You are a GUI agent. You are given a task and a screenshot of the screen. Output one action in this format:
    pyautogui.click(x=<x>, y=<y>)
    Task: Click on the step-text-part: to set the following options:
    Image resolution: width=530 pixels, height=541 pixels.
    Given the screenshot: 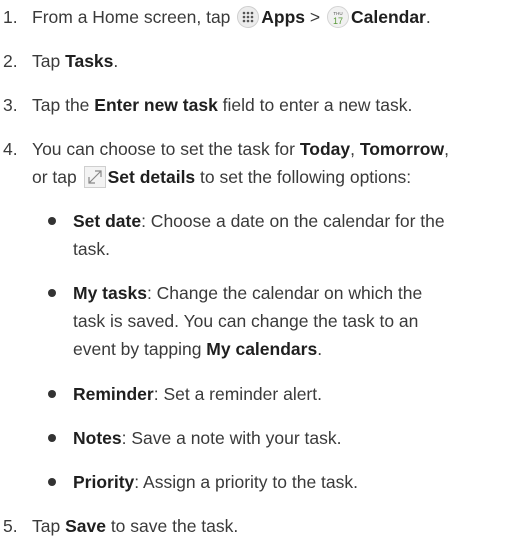 What is the action you would take?
    pyautogui.click(x=303, y=177)
    